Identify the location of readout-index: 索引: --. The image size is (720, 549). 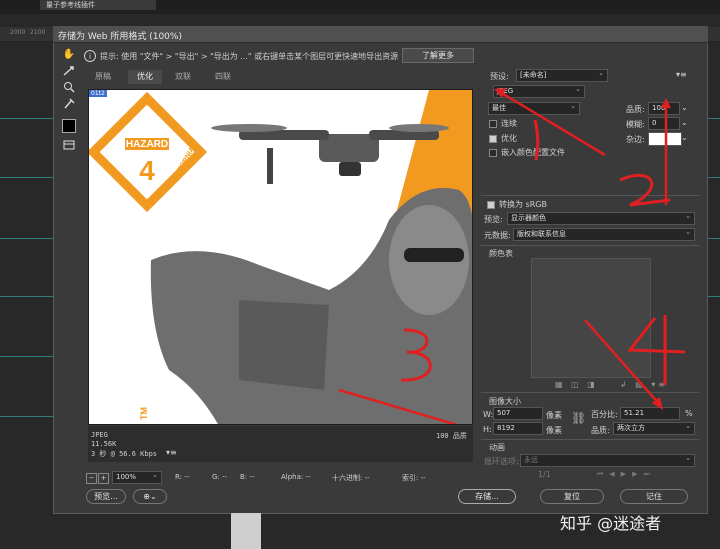
(414, 478).